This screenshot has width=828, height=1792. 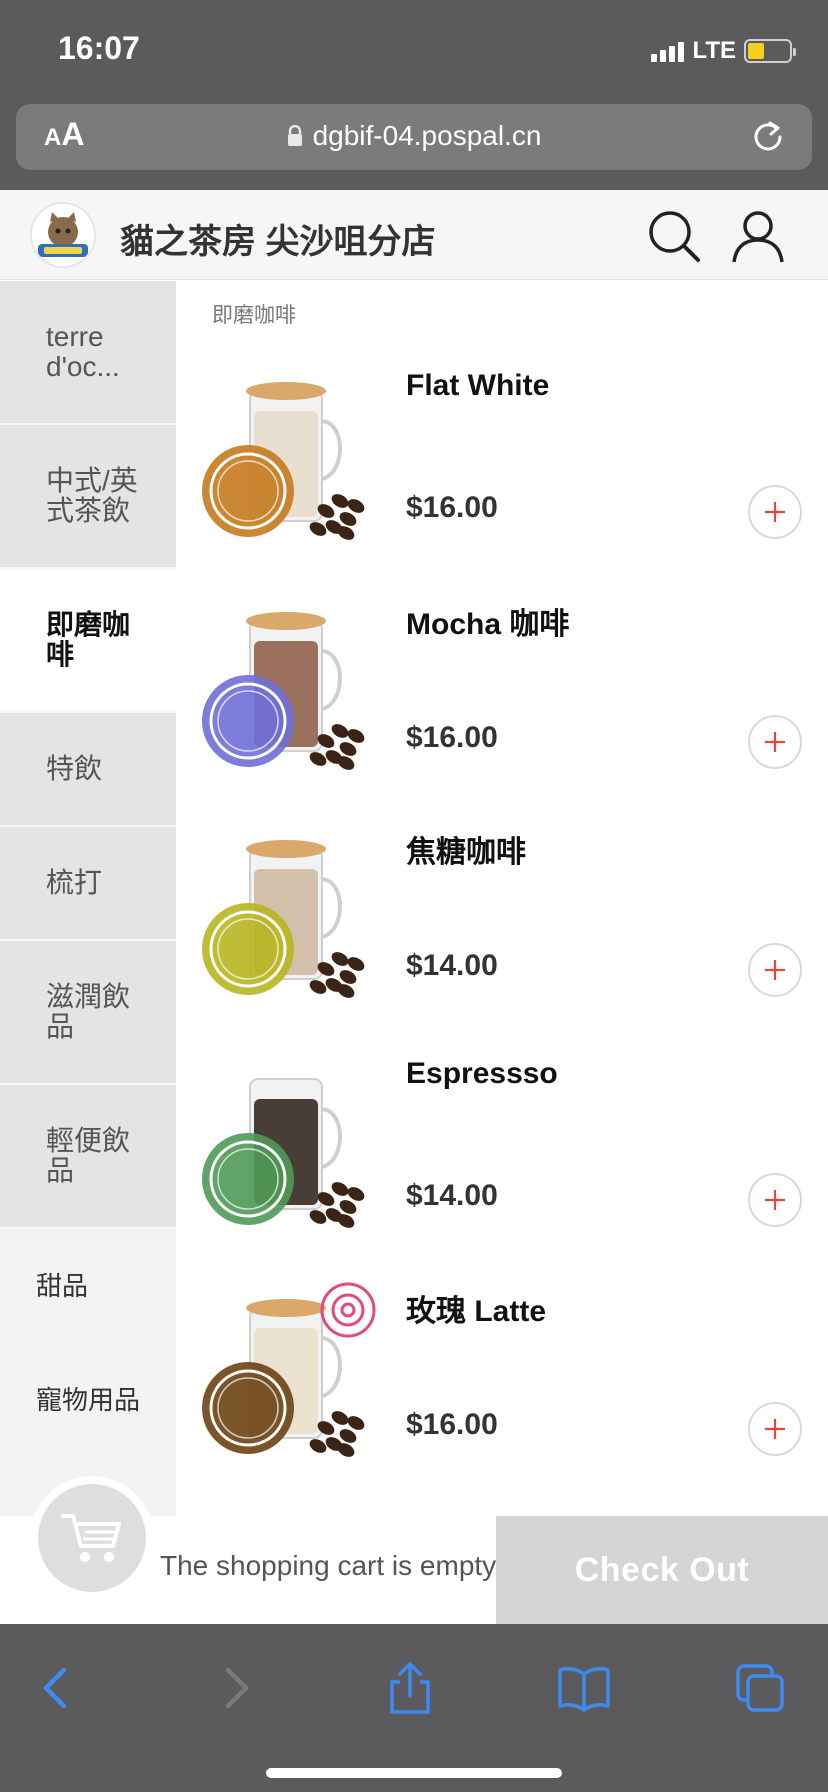 I want to click on sidebar-item-tea: 中式/英式茶飲, so click(x=88, y=497).